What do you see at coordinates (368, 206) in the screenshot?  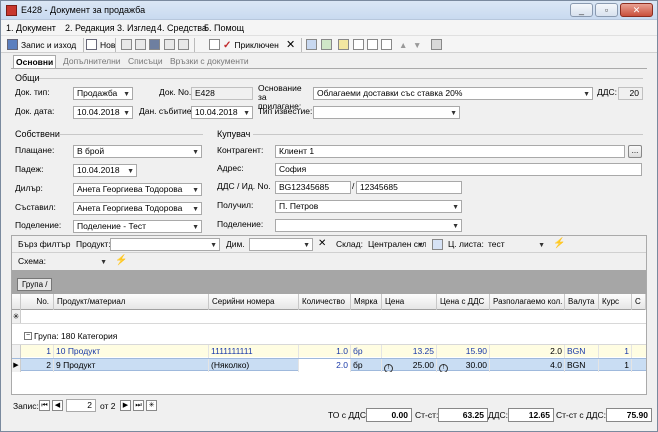 I see `receiver-select: П. Петров ▼` at bounding box center [368, 206].